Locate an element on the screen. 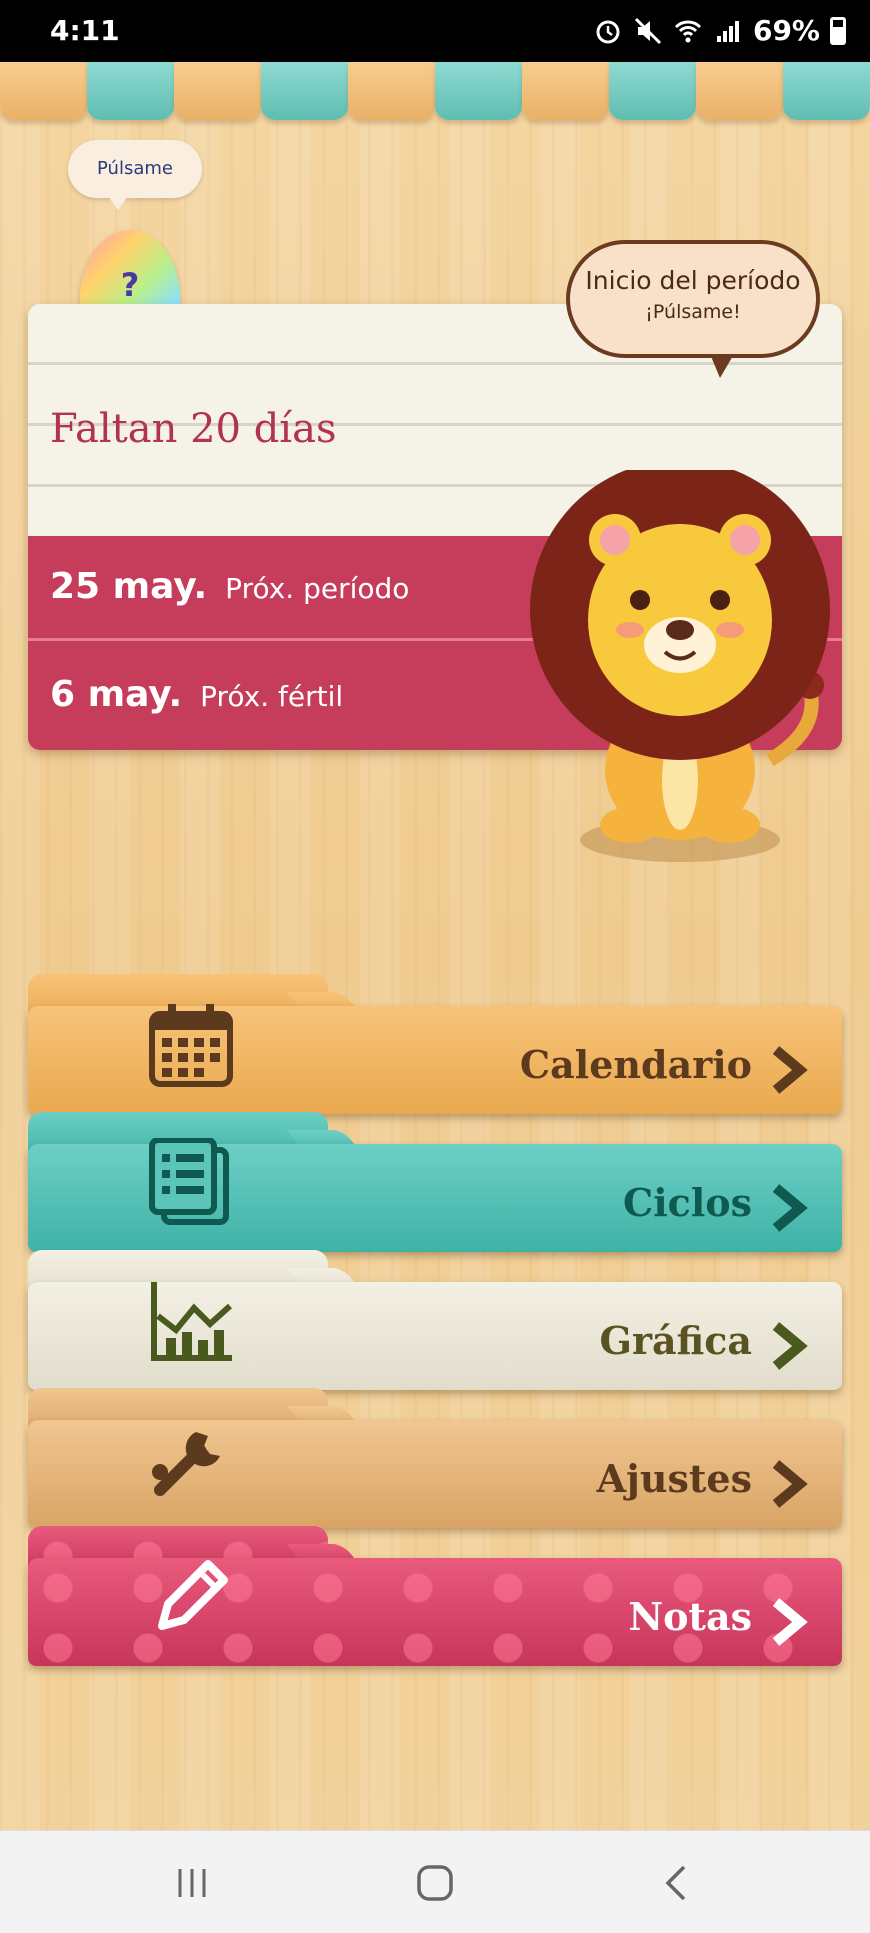 The image size is (870, 1933). menu-tab-grafica: Gráfica is located at coordinates (435, 1320).